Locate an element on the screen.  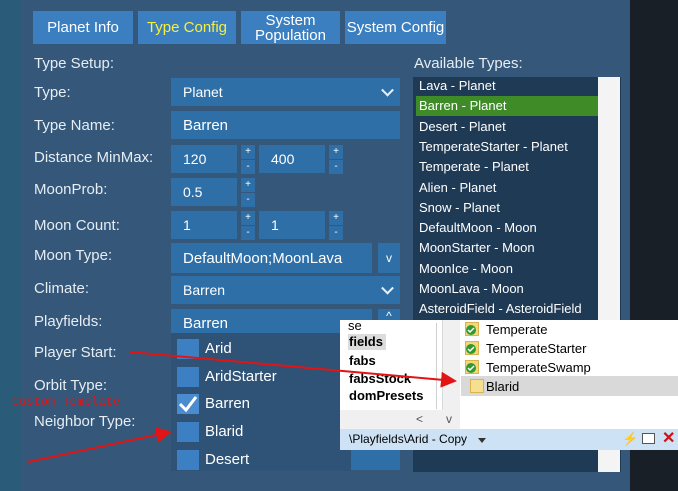
custom-template-annotation: Custom Template is located at coordinates (66, 402).